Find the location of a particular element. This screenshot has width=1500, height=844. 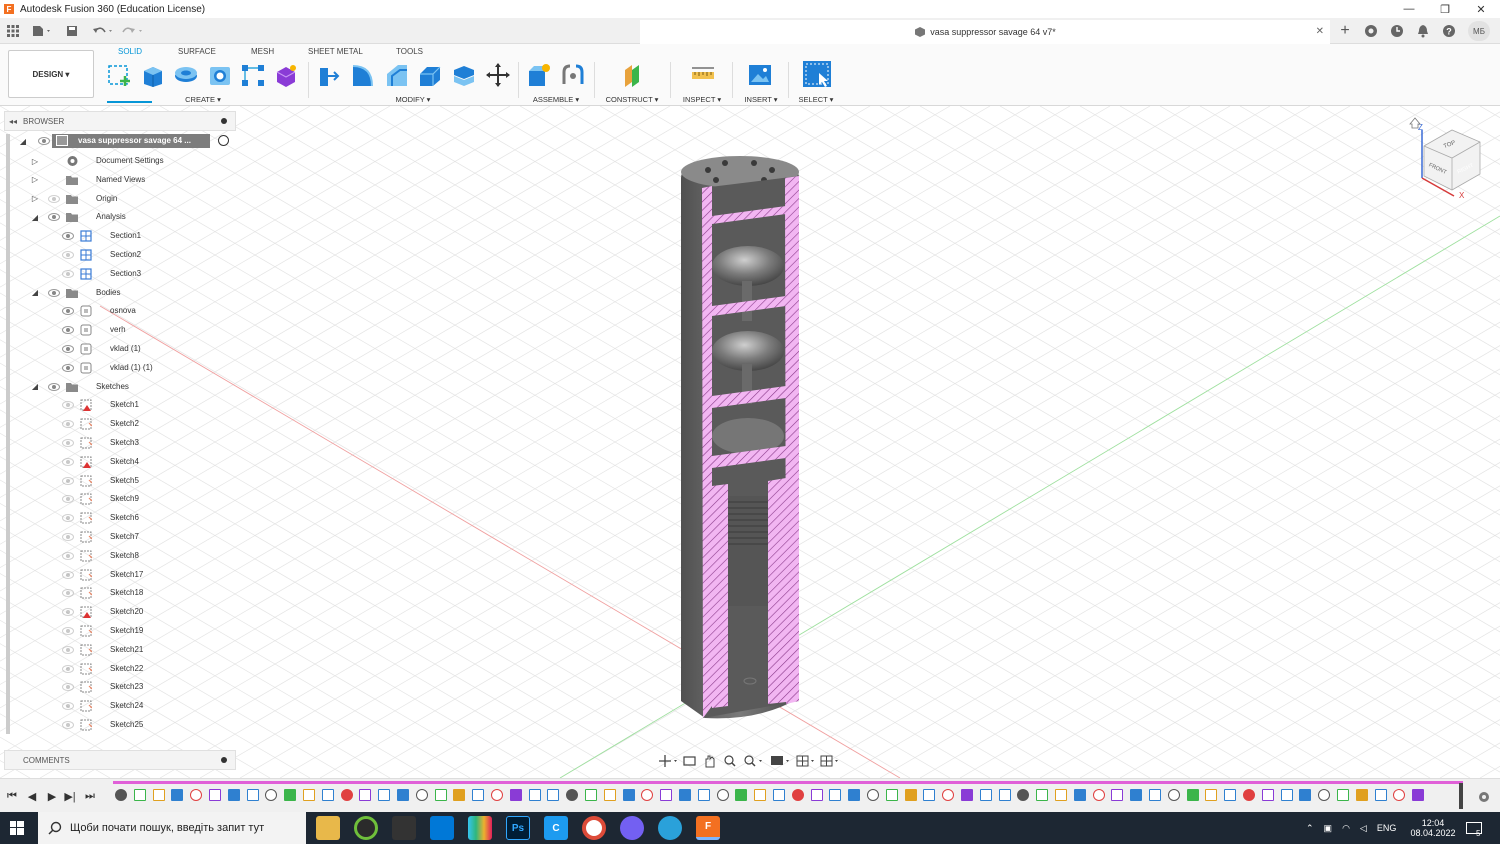

tray-clock: 12:04 08.04.2022 is located at coordinates (1433, 828).